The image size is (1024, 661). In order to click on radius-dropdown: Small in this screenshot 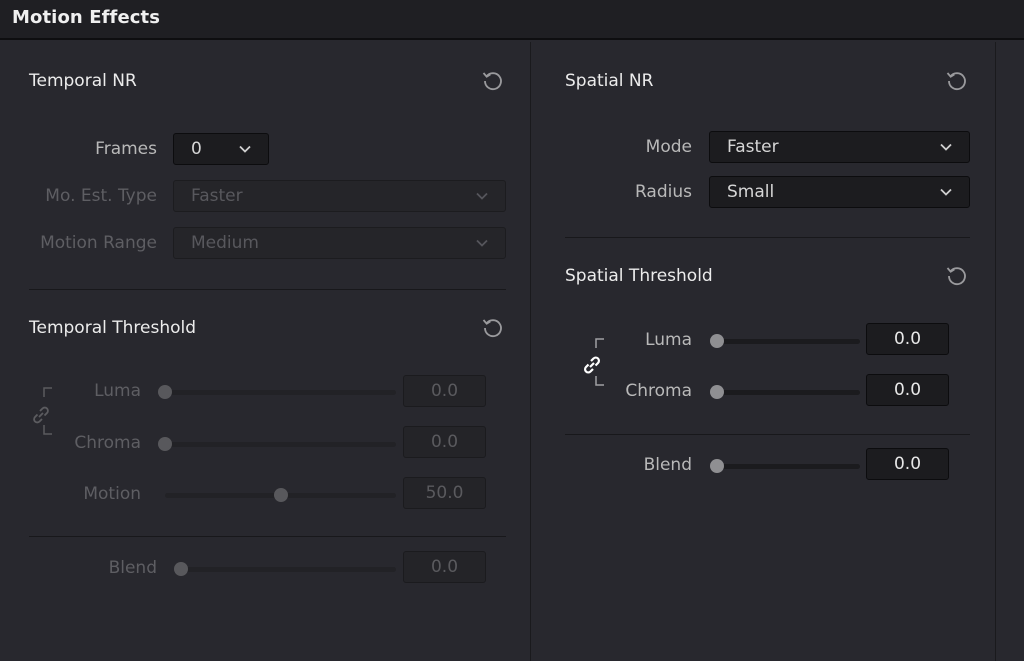, I will do `click(839, 192)`.